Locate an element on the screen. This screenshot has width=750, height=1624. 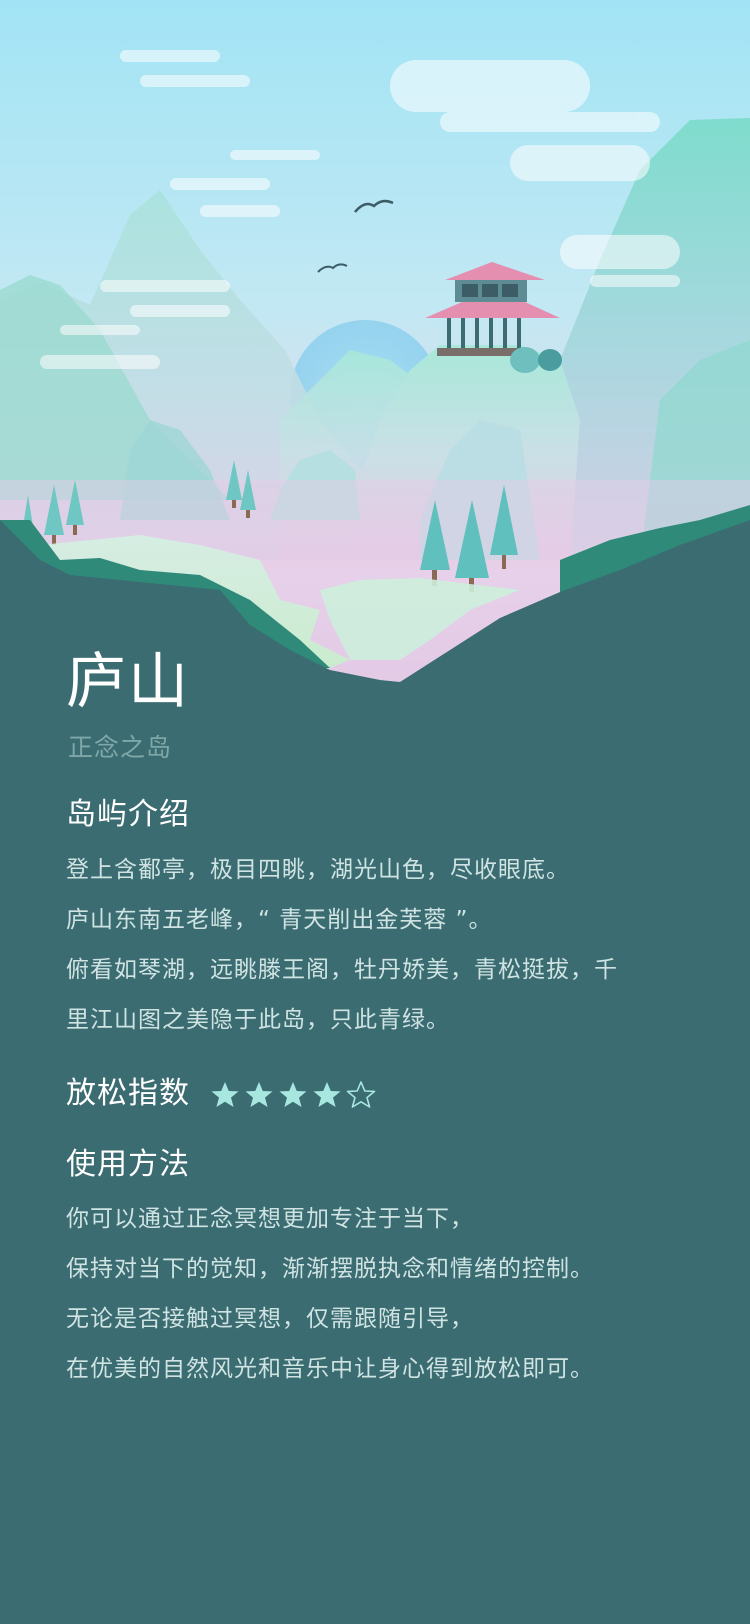
intro-line: 里江山图之美隐于此岛，只此青绿。 is located at coordinates (258, 1020).